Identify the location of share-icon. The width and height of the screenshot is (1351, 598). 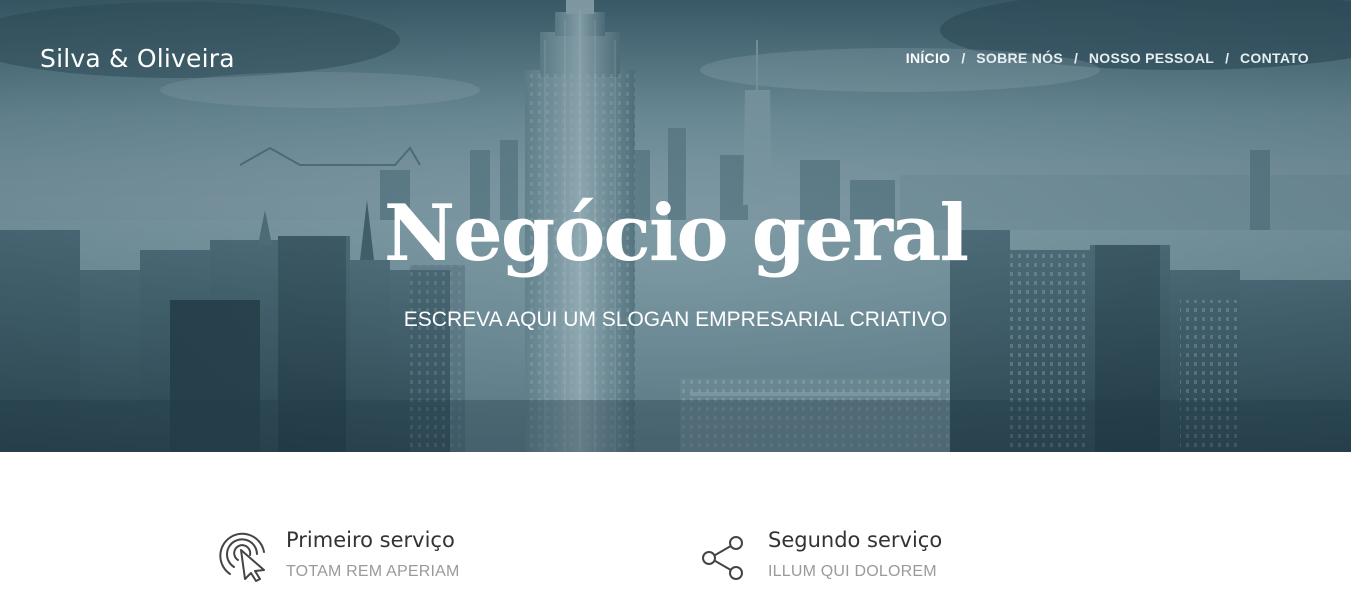
(722, 558).